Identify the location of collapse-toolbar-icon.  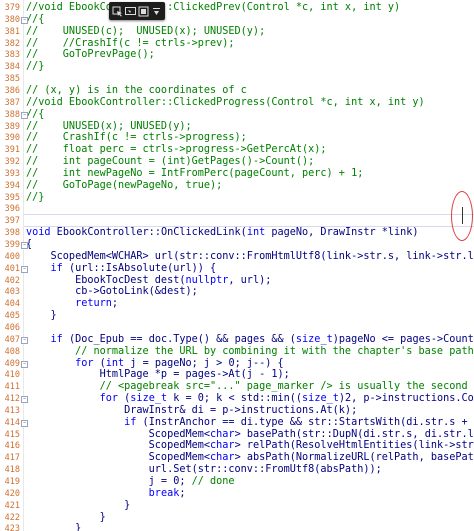
(156, 11).